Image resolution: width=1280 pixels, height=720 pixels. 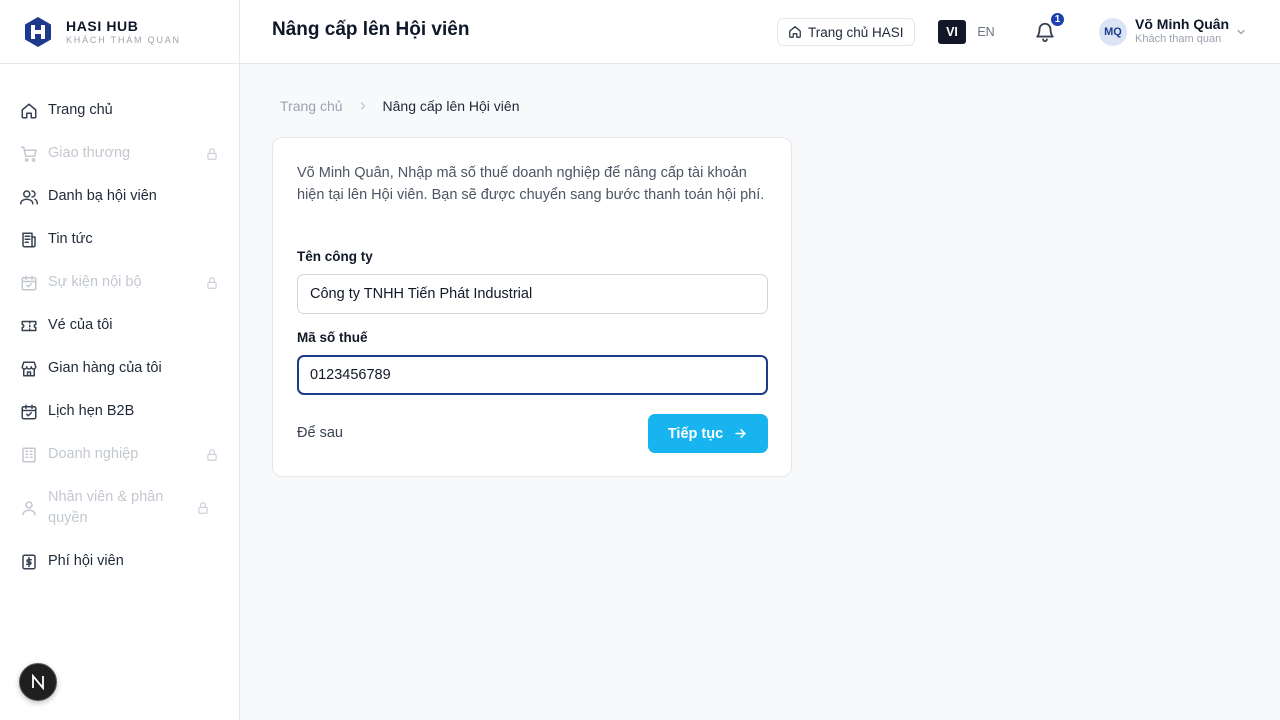 I want to click on sidebar-item-label: Tin tức, so click(x=70, y=239).